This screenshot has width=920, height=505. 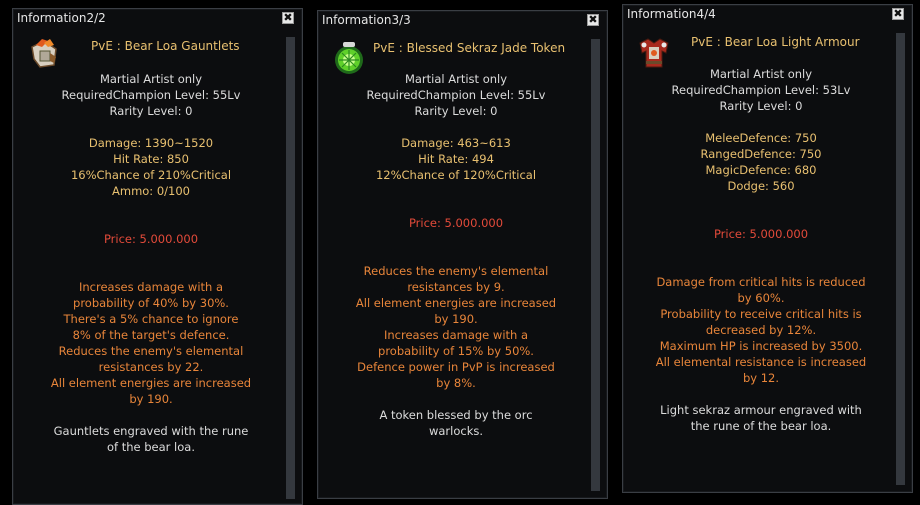 I want to click on gauntlets-icon, so click(x=44, y=53).